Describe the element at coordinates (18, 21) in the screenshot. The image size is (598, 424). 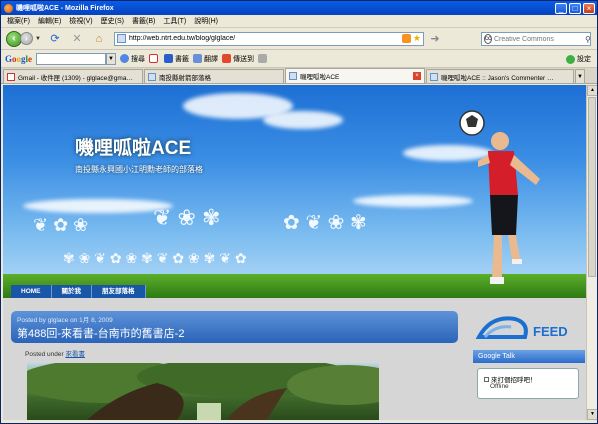
I see `menu-file: 檔案(F)` at that location.